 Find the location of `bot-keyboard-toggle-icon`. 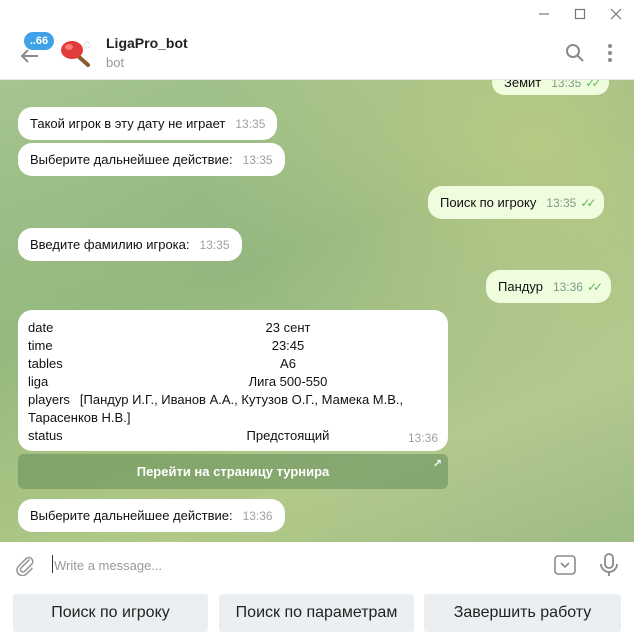

bot-keyboard-toggle-icon is located at coordinates (565, 565).